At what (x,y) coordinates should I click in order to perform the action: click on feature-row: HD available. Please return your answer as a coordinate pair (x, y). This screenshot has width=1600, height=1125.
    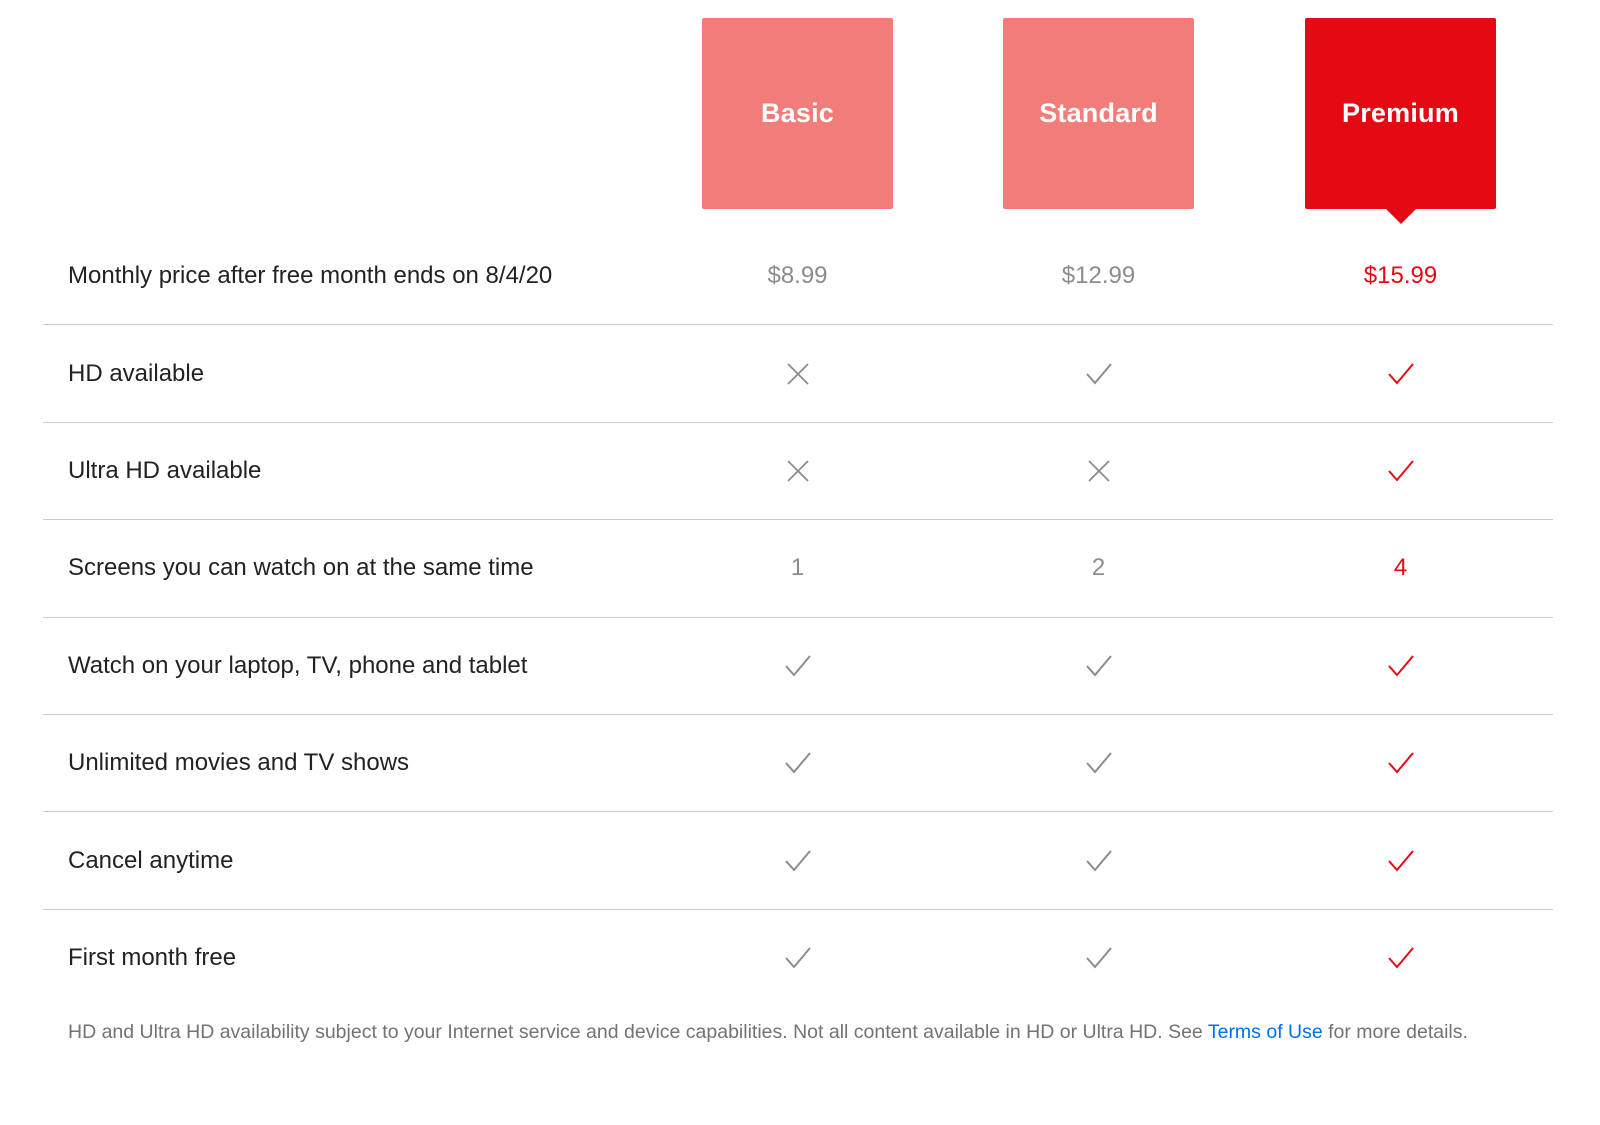
    Looking at the image, I should click on (798, 374).